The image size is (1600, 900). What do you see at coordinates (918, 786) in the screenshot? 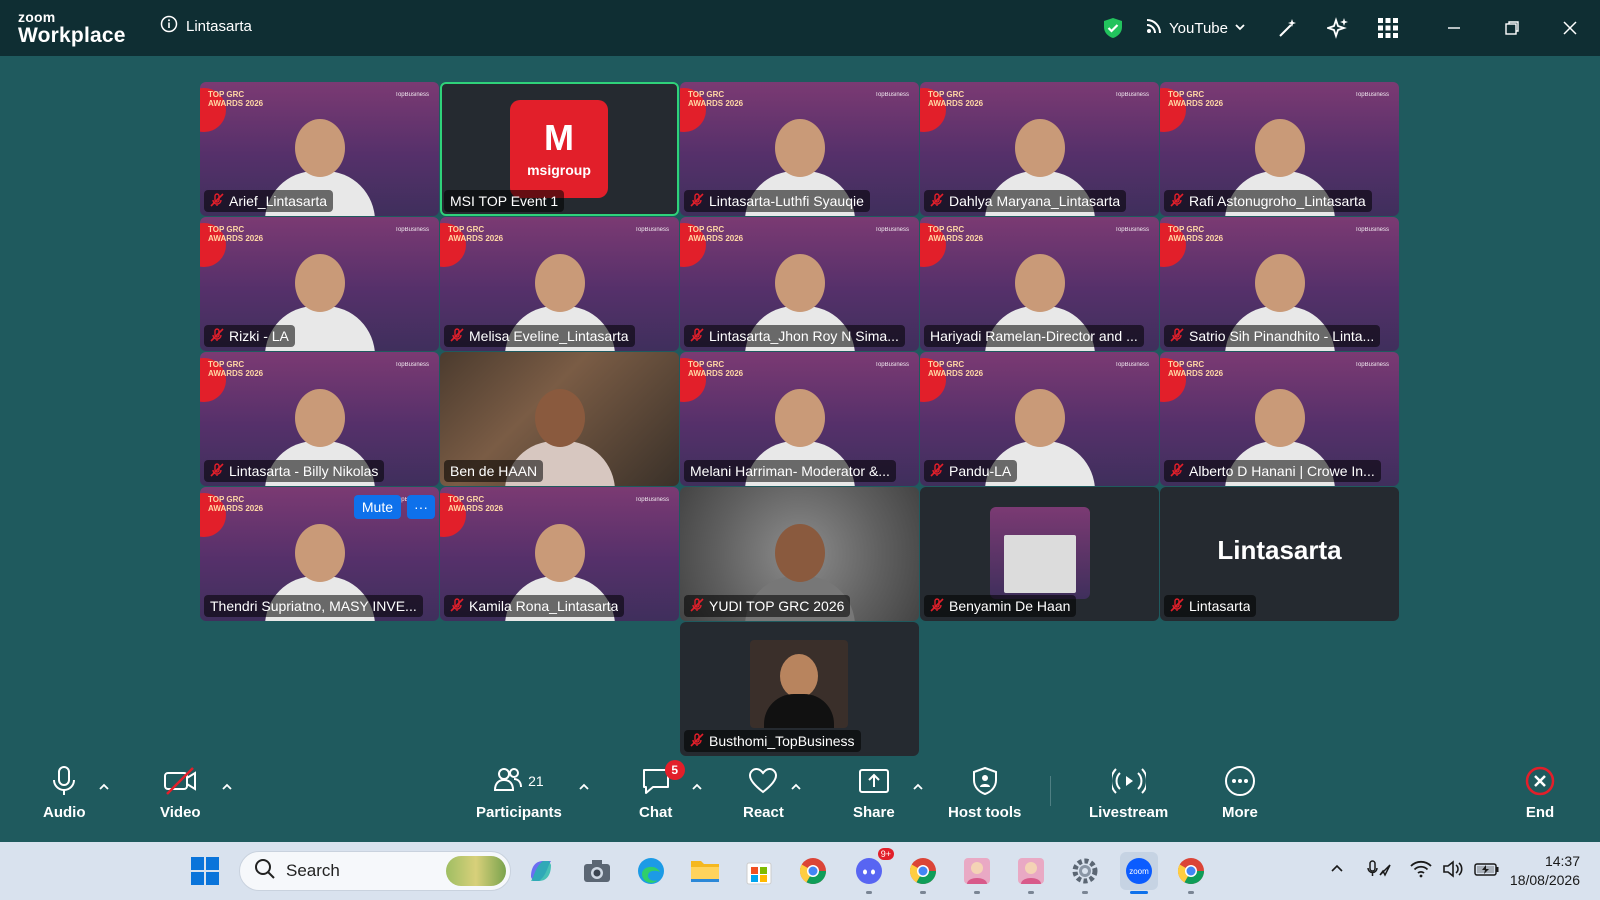
I see `share-options-chevron-icon` at bounding box center [918, 786].